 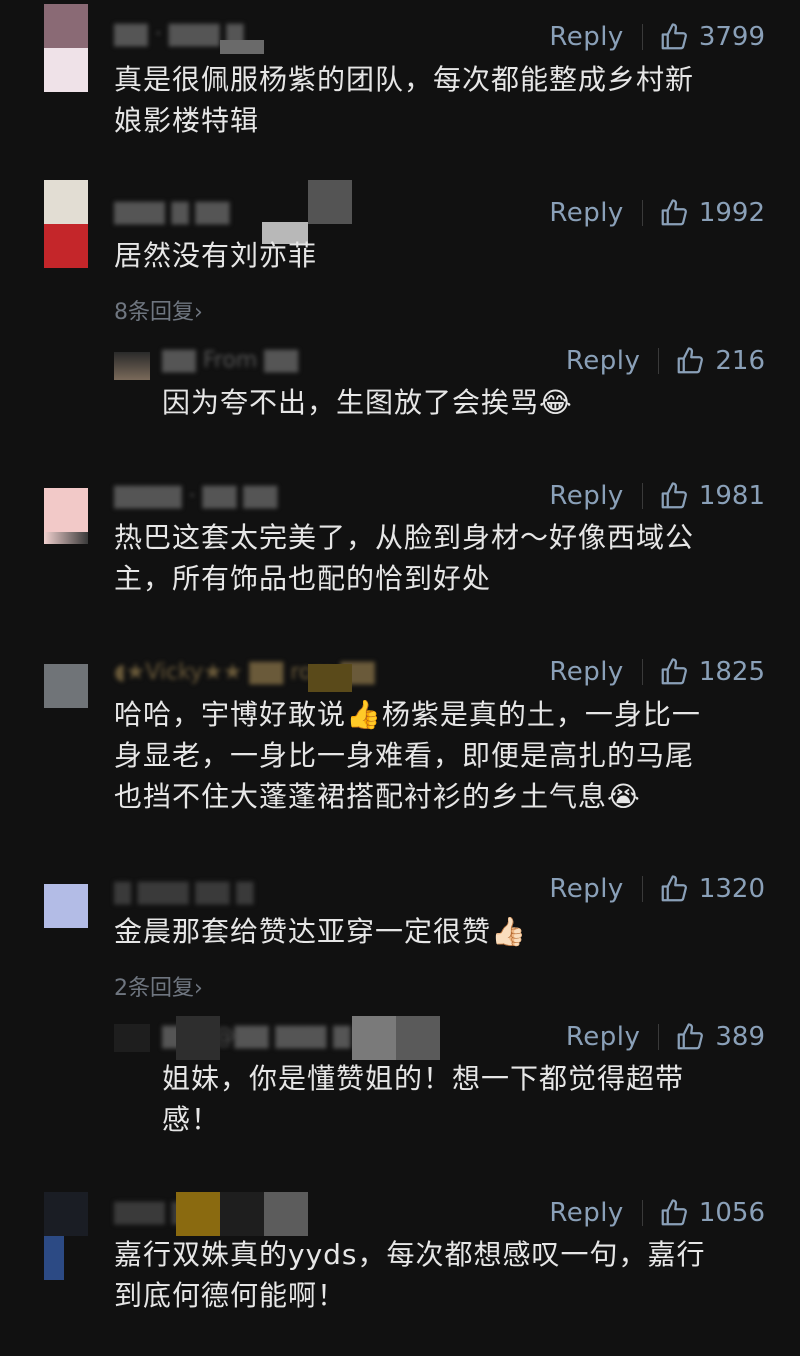 I want to click on comment-text: 居然没有刘亦菲, so click(x=216, y=255).